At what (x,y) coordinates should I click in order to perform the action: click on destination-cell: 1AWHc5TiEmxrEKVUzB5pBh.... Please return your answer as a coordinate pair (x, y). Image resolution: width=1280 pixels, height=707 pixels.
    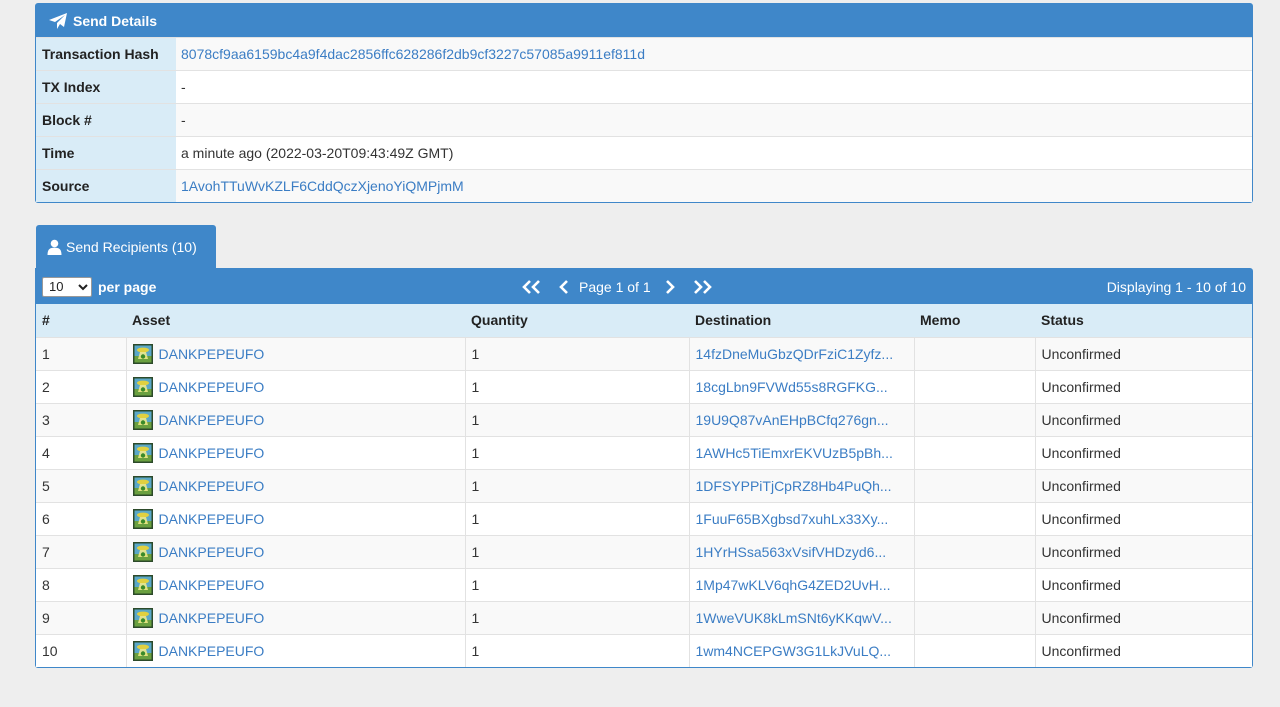
    Looking at the image, I should click on (801, 452).